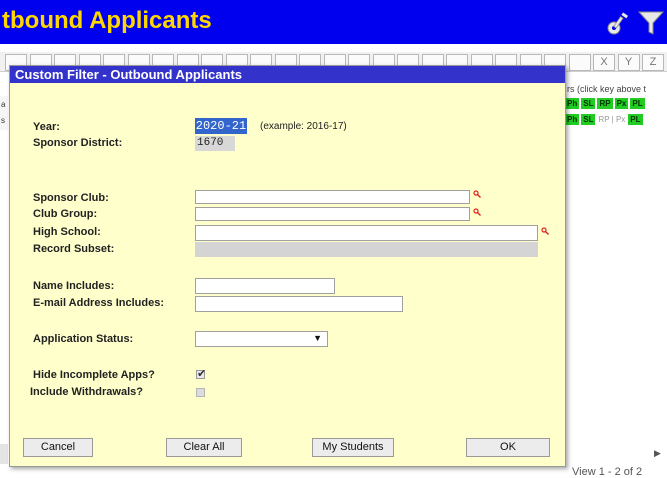 This screenshot has height=478, width=667. I want to click on clear-all-button: Clear All, so click(204, 447).